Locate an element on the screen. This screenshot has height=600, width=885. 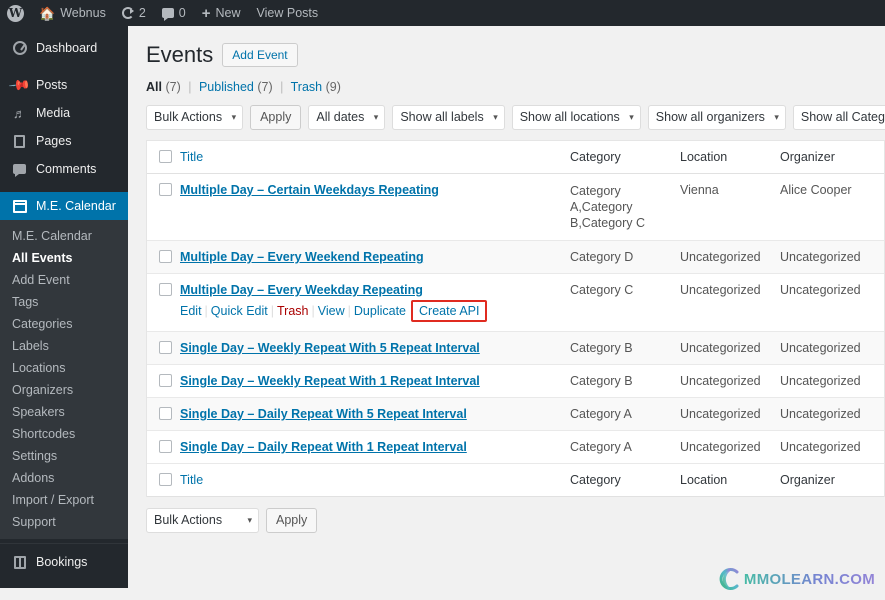
sidebar-item-pages: Pages is located at coordinates (64, 141).